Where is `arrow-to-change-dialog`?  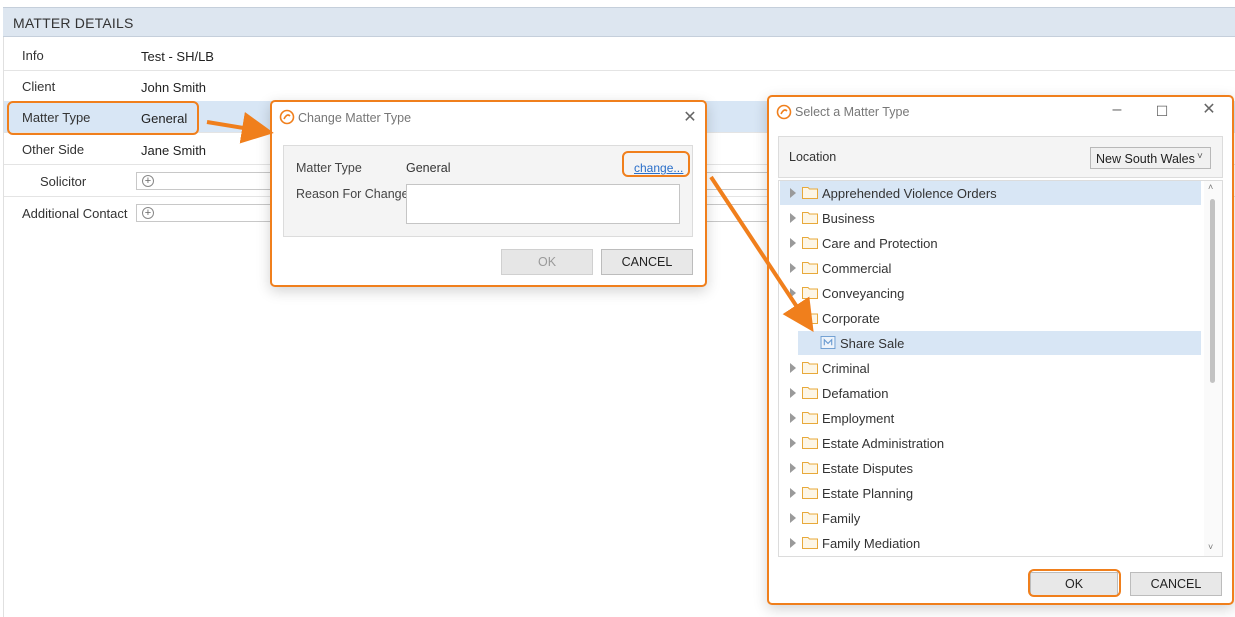
arrow-to-change-dialog is located at coordinates (240, 127).